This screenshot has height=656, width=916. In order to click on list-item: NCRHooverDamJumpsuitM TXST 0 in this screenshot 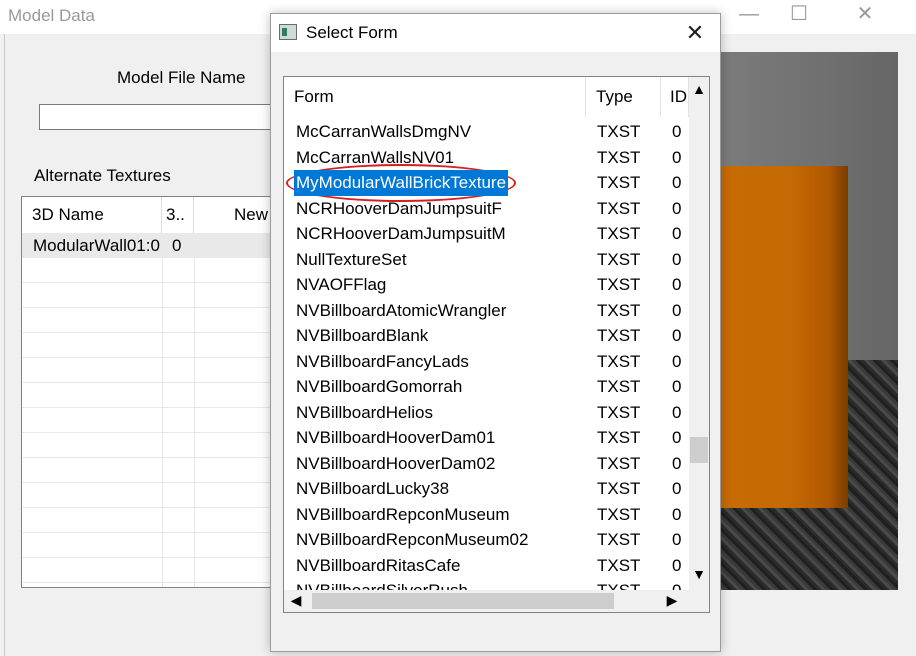, I will do `click(486, 234)`.